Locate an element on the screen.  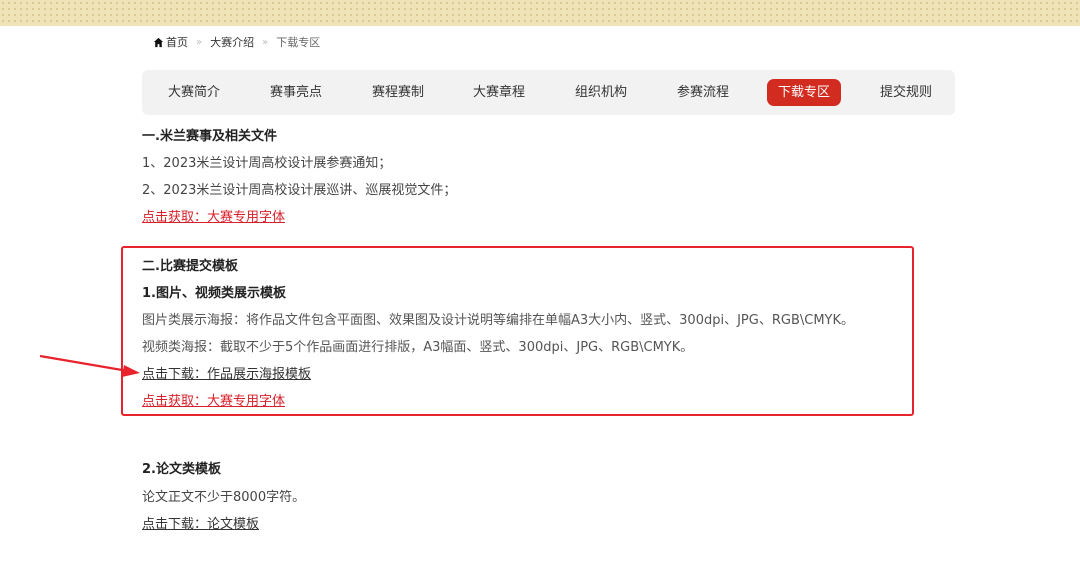
breadcrumb: 首页 » 大赛介绍 » 下载专区 is located at coordinates (236, 42).